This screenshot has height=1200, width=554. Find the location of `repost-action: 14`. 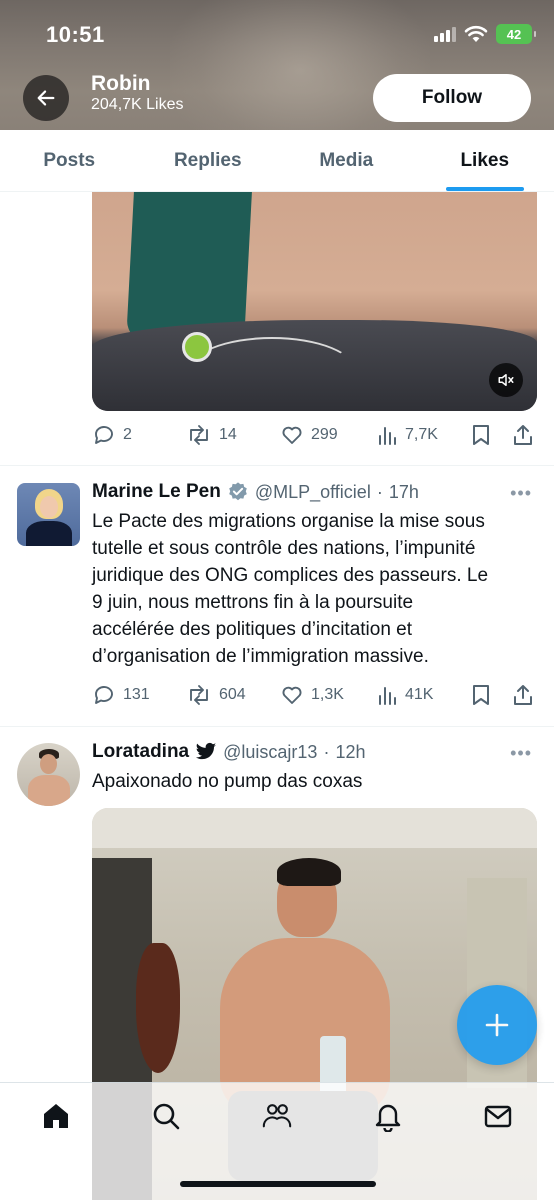

repost-action: 14 is located at coordinates (211, 435).